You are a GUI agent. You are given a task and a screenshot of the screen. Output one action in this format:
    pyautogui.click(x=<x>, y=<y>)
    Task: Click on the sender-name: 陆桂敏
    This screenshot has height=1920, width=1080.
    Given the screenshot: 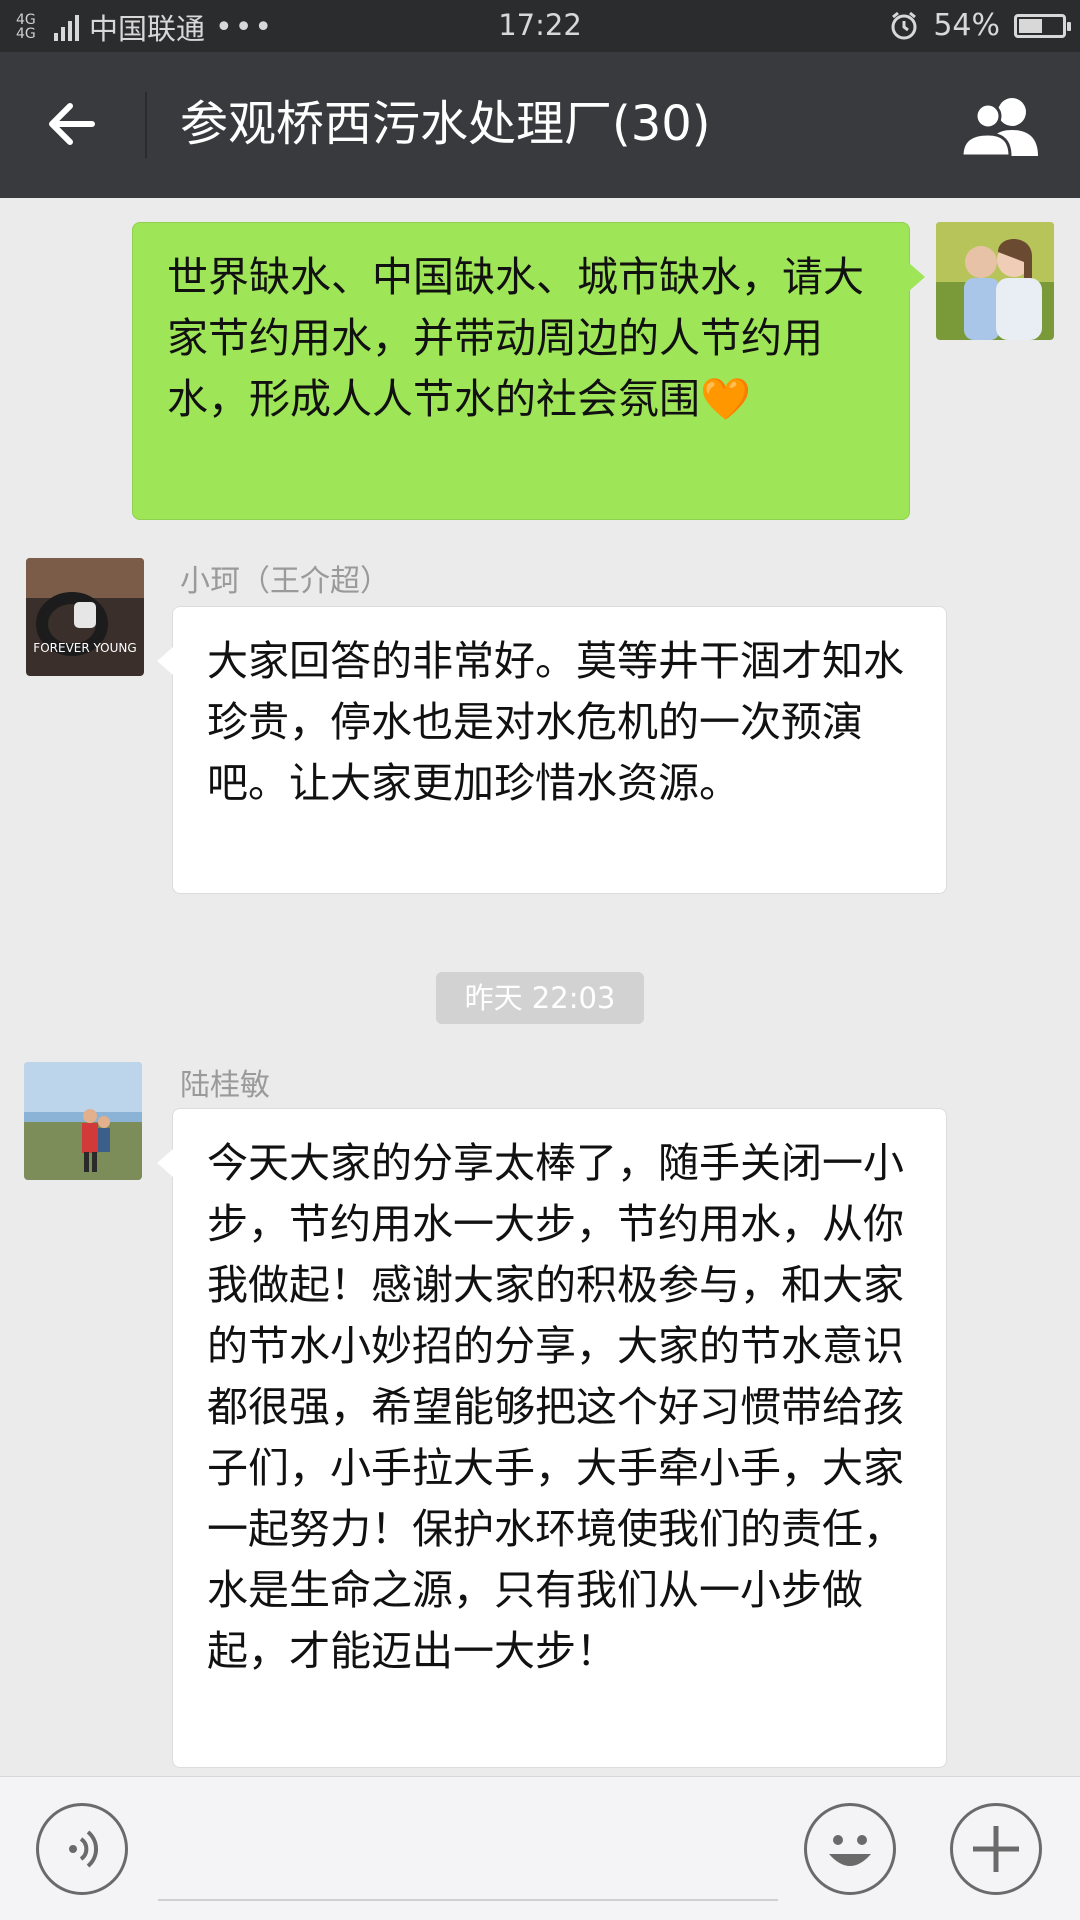 What is the action you would take?
    pyautogui.click(x=225, y=1085)
    